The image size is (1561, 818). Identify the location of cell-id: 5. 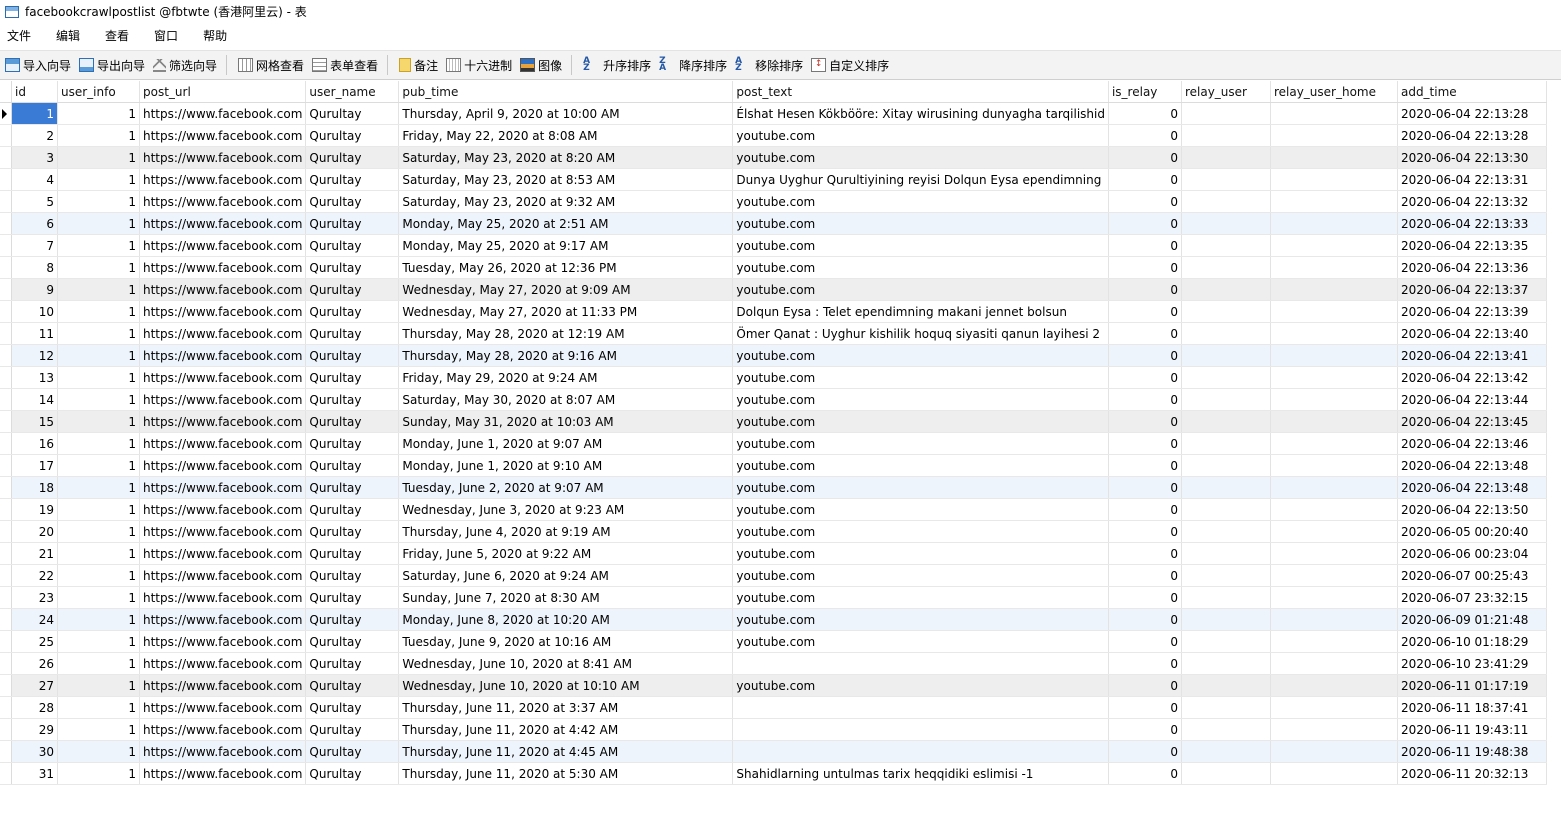
(34, 201).